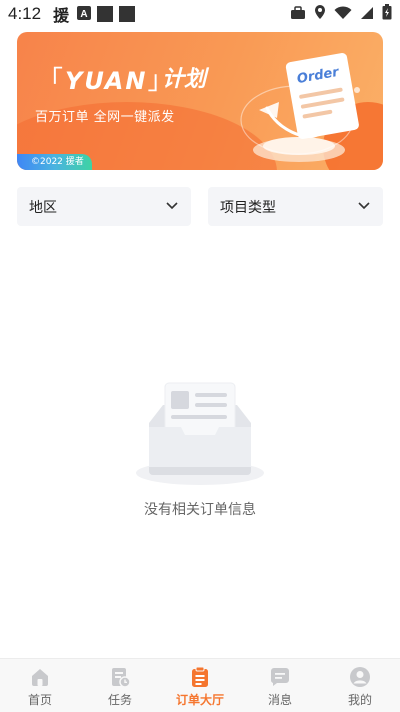  I want to click on home-icon, so click(40, 677).